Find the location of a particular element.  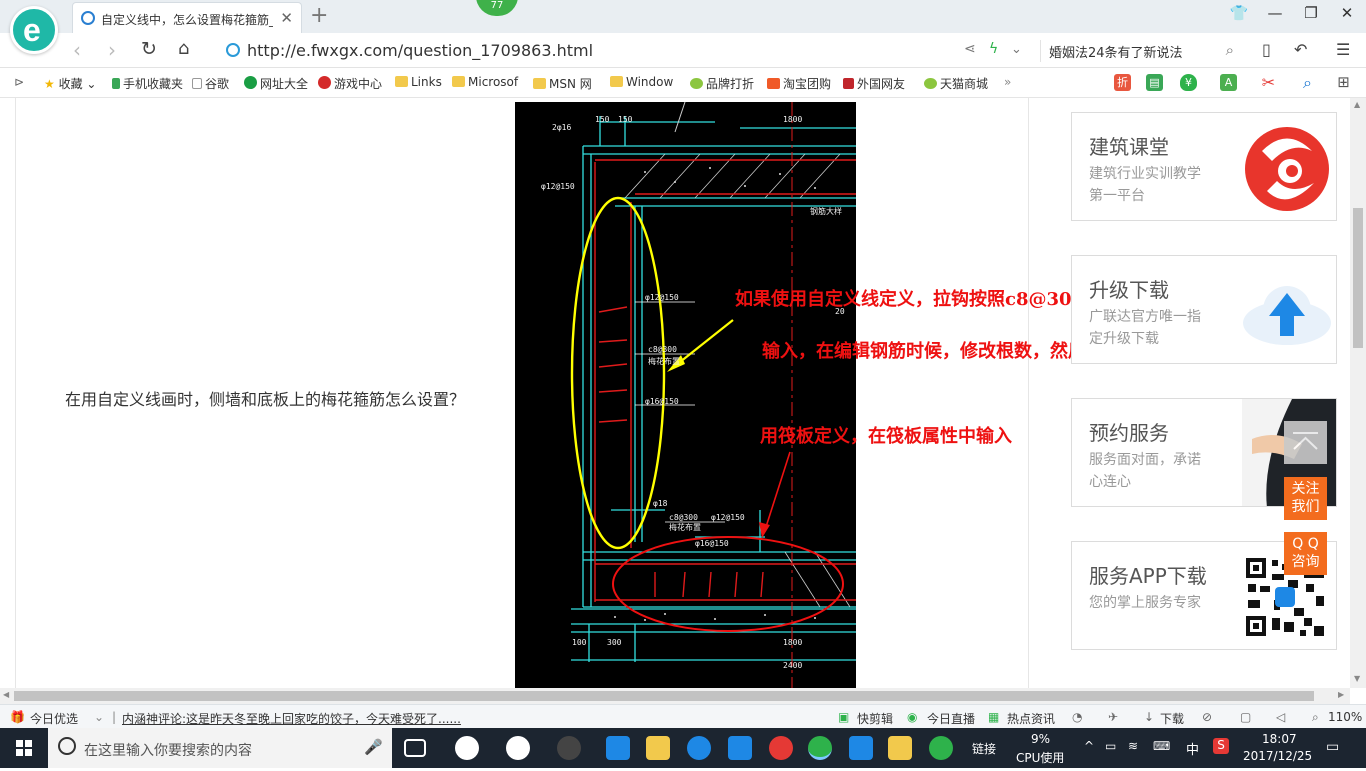

glodon-g-app-icon is located at coordinates (740, 748).